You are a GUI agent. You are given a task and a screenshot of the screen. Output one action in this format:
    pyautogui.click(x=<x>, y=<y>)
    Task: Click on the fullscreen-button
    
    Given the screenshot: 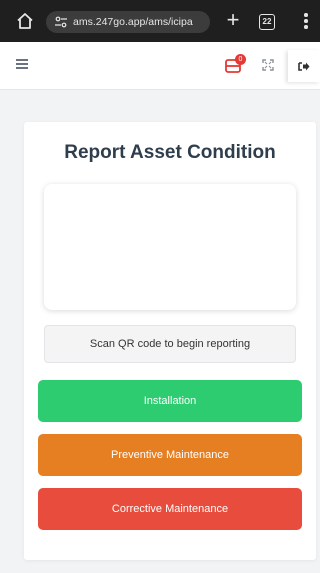 What is the action you would take?
    pyautogui.click(x=268, y=64)
    